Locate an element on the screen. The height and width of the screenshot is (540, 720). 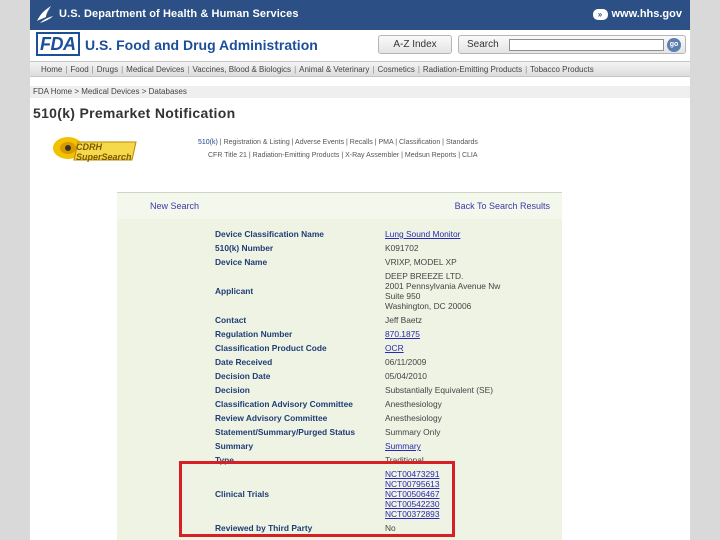
hhs-site-link: » www.hhs.gov is located at coordinates (637, 14).